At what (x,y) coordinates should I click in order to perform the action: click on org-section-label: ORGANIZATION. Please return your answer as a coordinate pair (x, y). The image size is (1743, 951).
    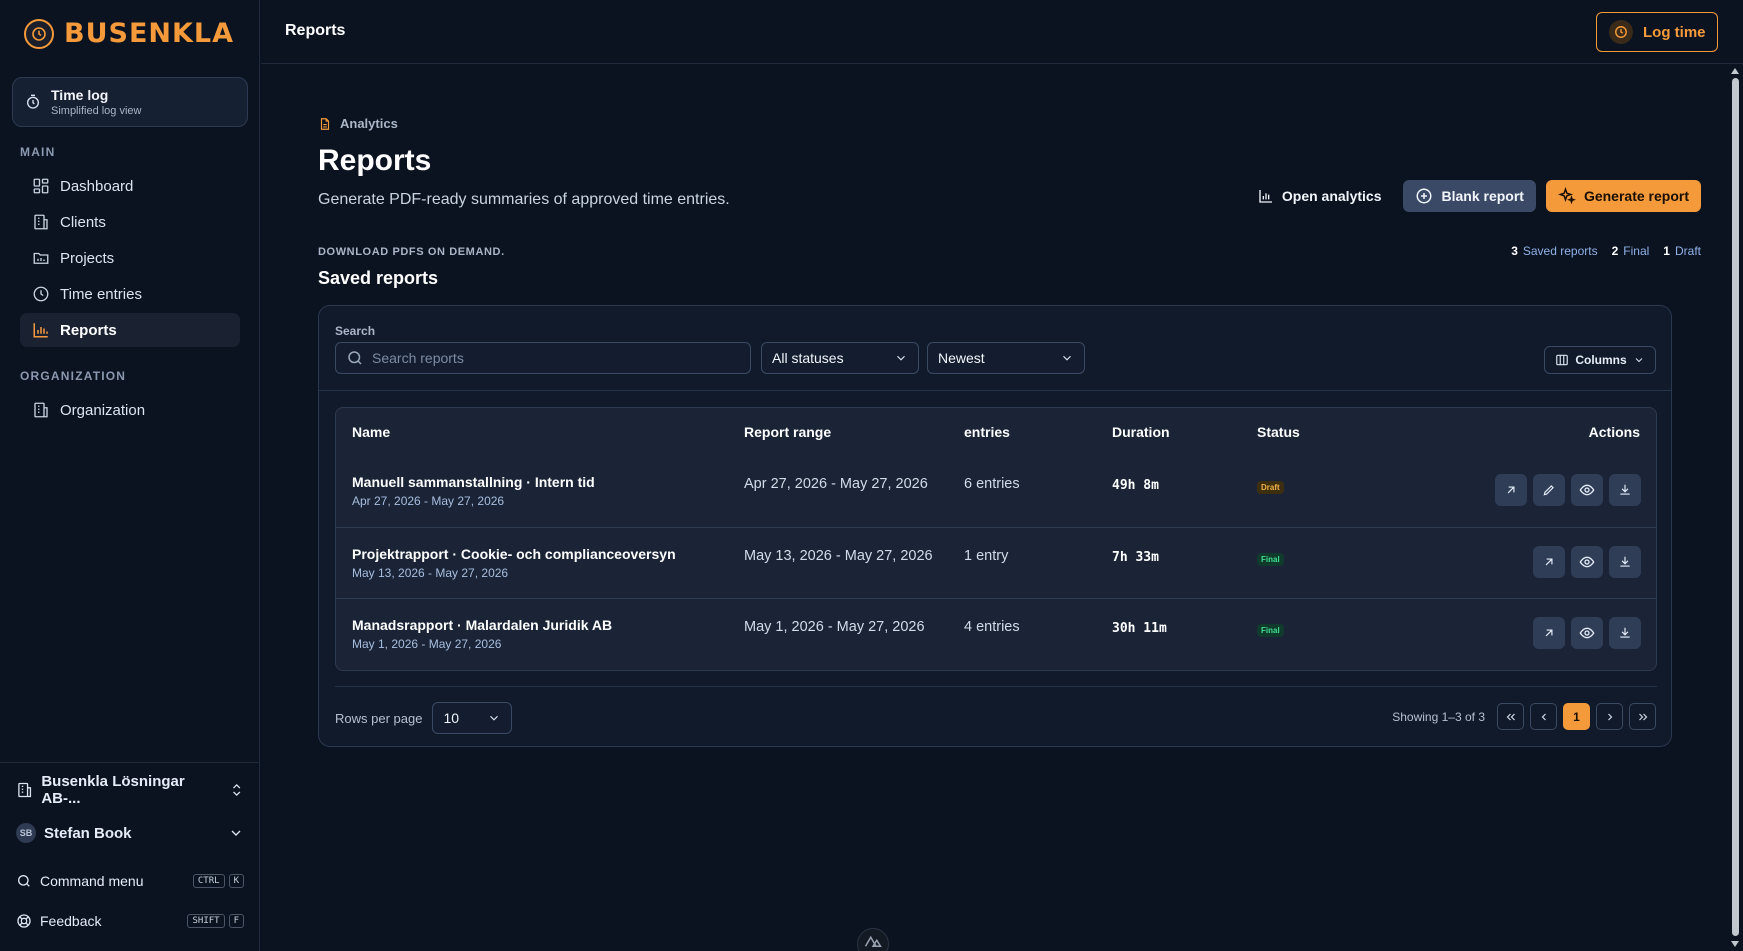
    Looking at the image, I should click on (73, 376).